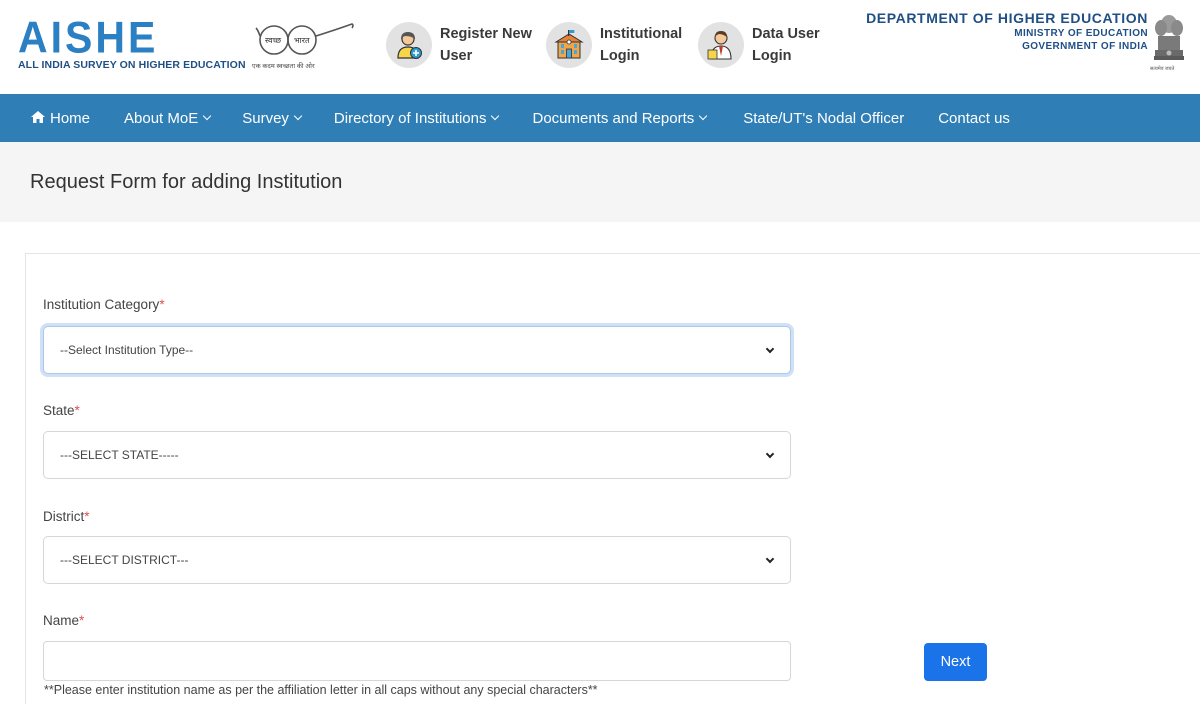 The width and height of the screenshot is (1200, 704). What do you see at coordinates (772, 56) in the screenshot?
I see `data-user-link-line2: Login` at bounding box center [772, 56].